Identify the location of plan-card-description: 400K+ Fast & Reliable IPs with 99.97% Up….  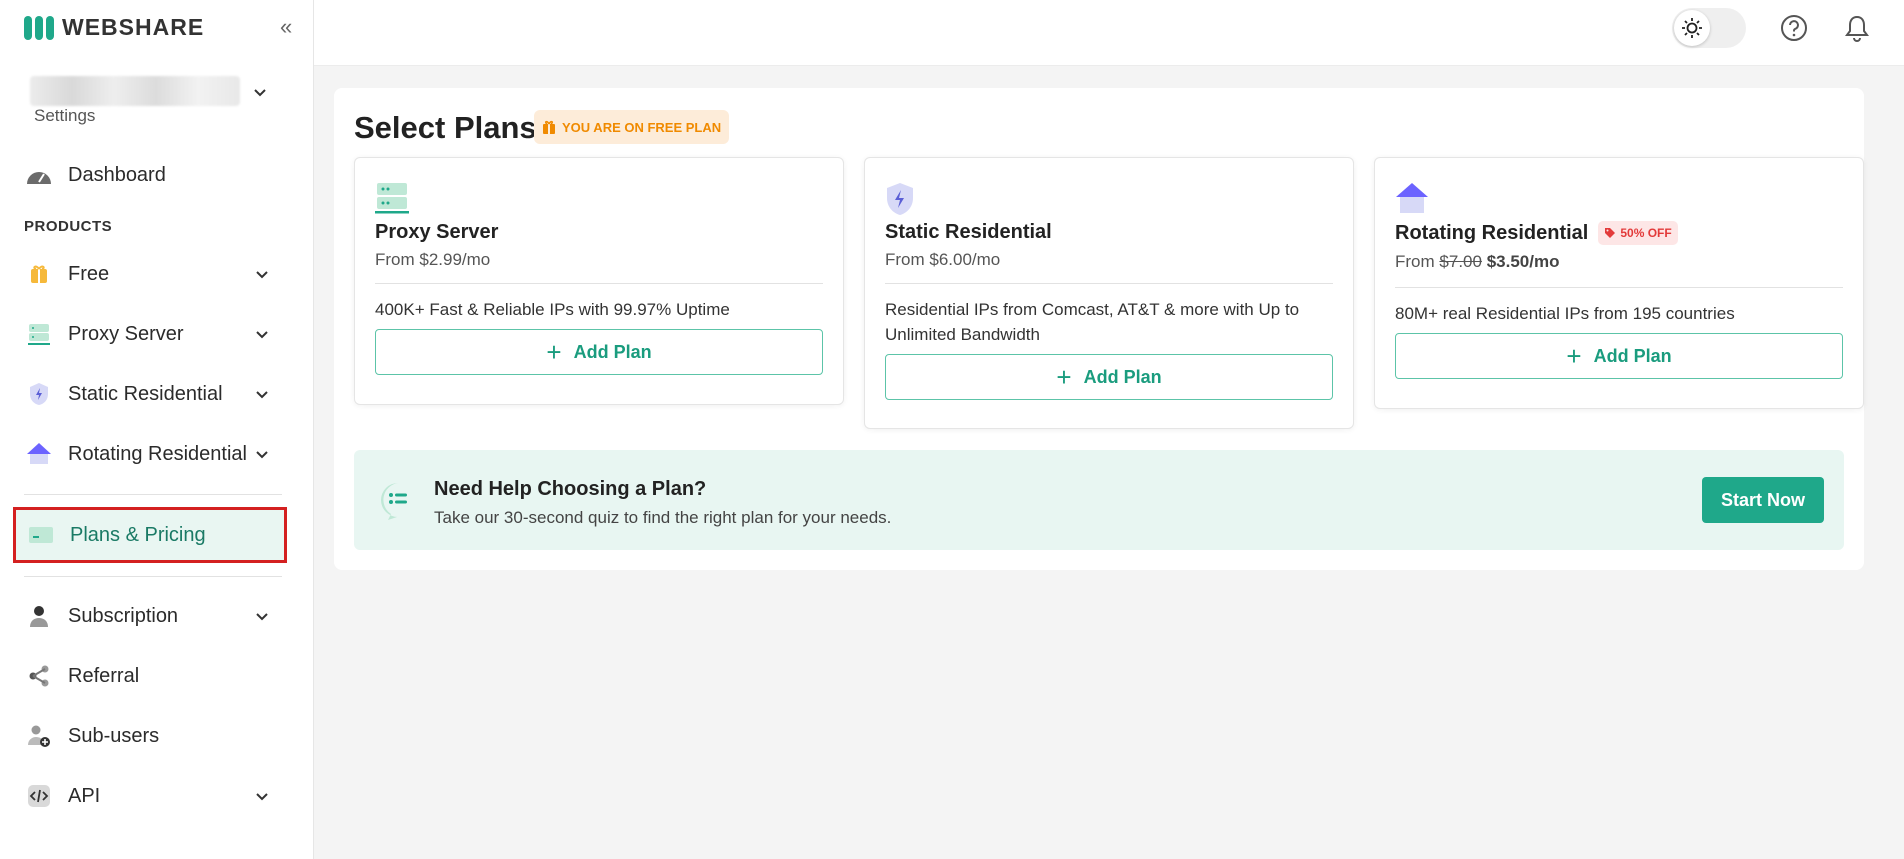
(552, 309).